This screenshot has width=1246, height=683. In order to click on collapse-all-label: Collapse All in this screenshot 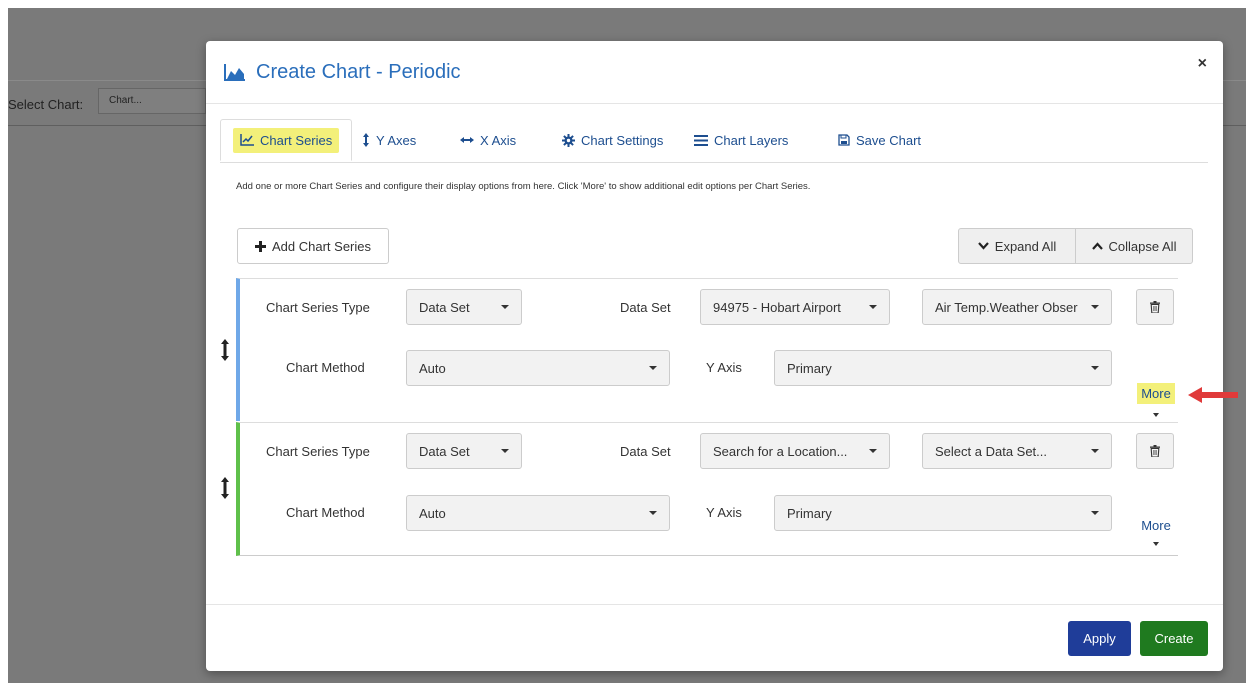, I will do `click(1142, 246)`.